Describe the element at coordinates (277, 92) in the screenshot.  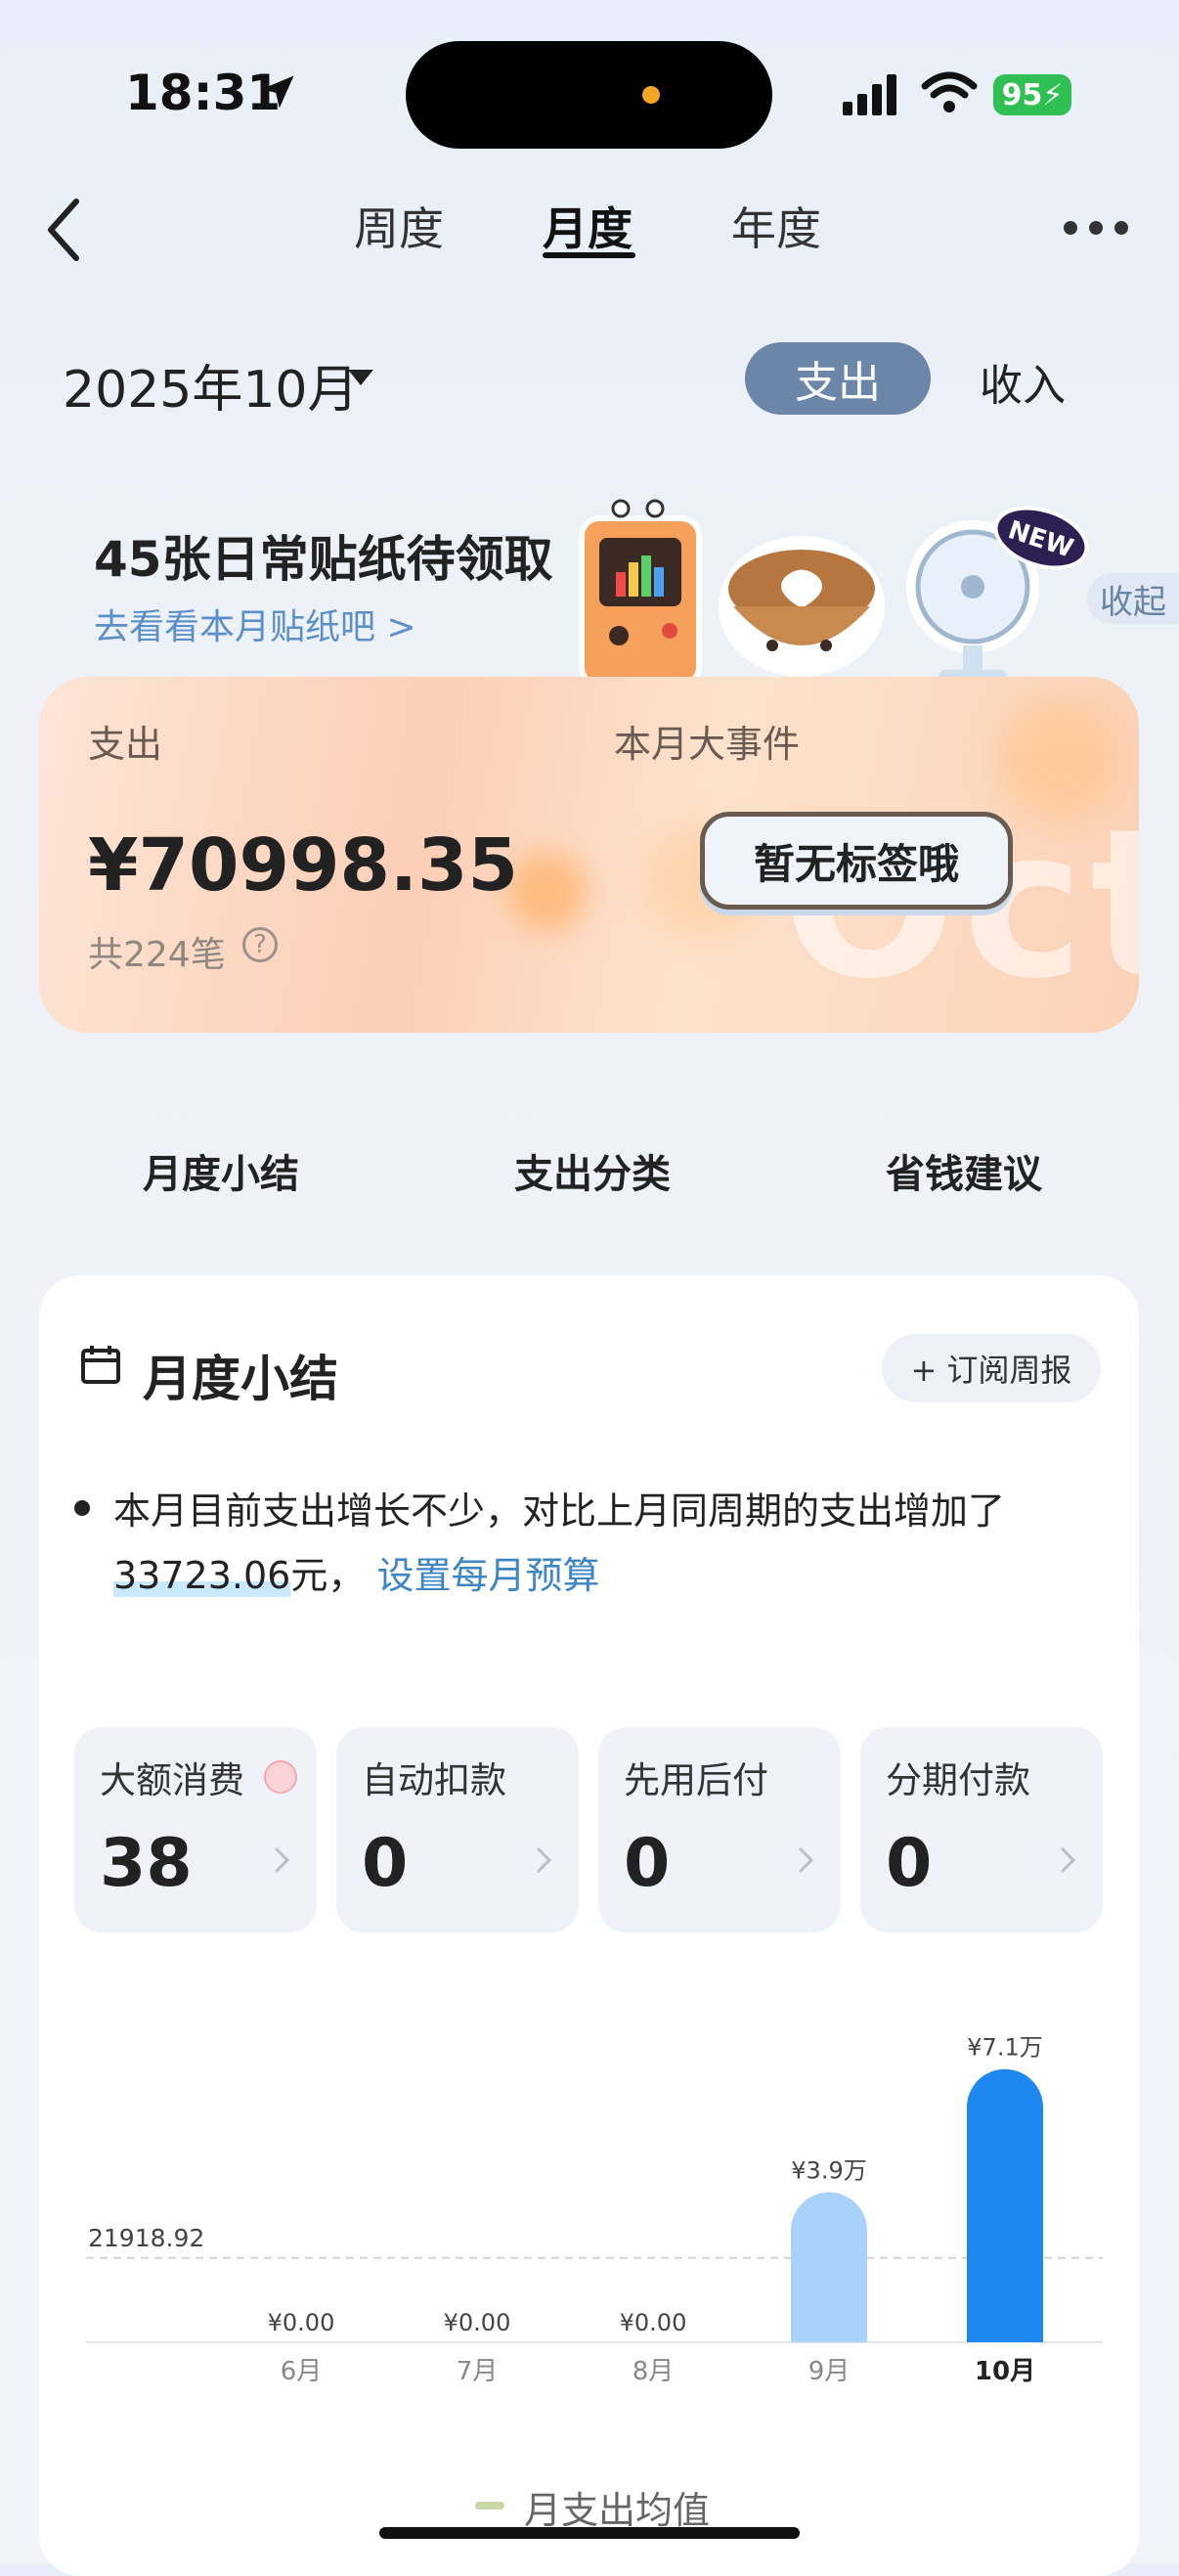
I see `location-arrow-icon` at that location.